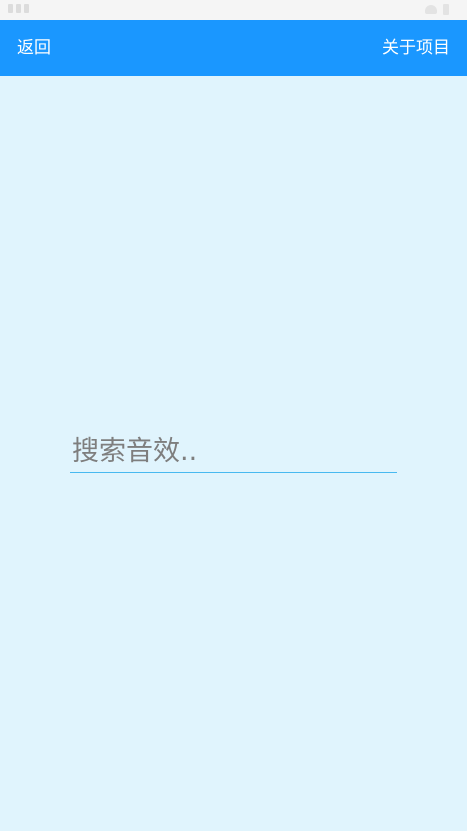  Describe the element at coordinates (416, 48) in the screenshot. I see `about-project-button: 关于项目` at that location.